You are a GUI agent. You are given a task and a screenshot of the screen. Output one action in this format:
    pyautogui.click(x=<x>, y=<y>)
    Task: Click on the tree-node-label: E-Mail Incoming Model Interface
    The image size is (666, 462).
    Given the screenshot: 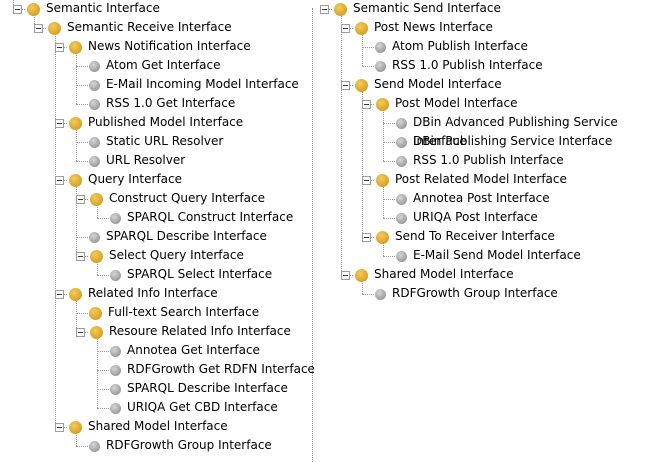 What is the action you would take?
    pyautogui.click(x=202, y=84)
    